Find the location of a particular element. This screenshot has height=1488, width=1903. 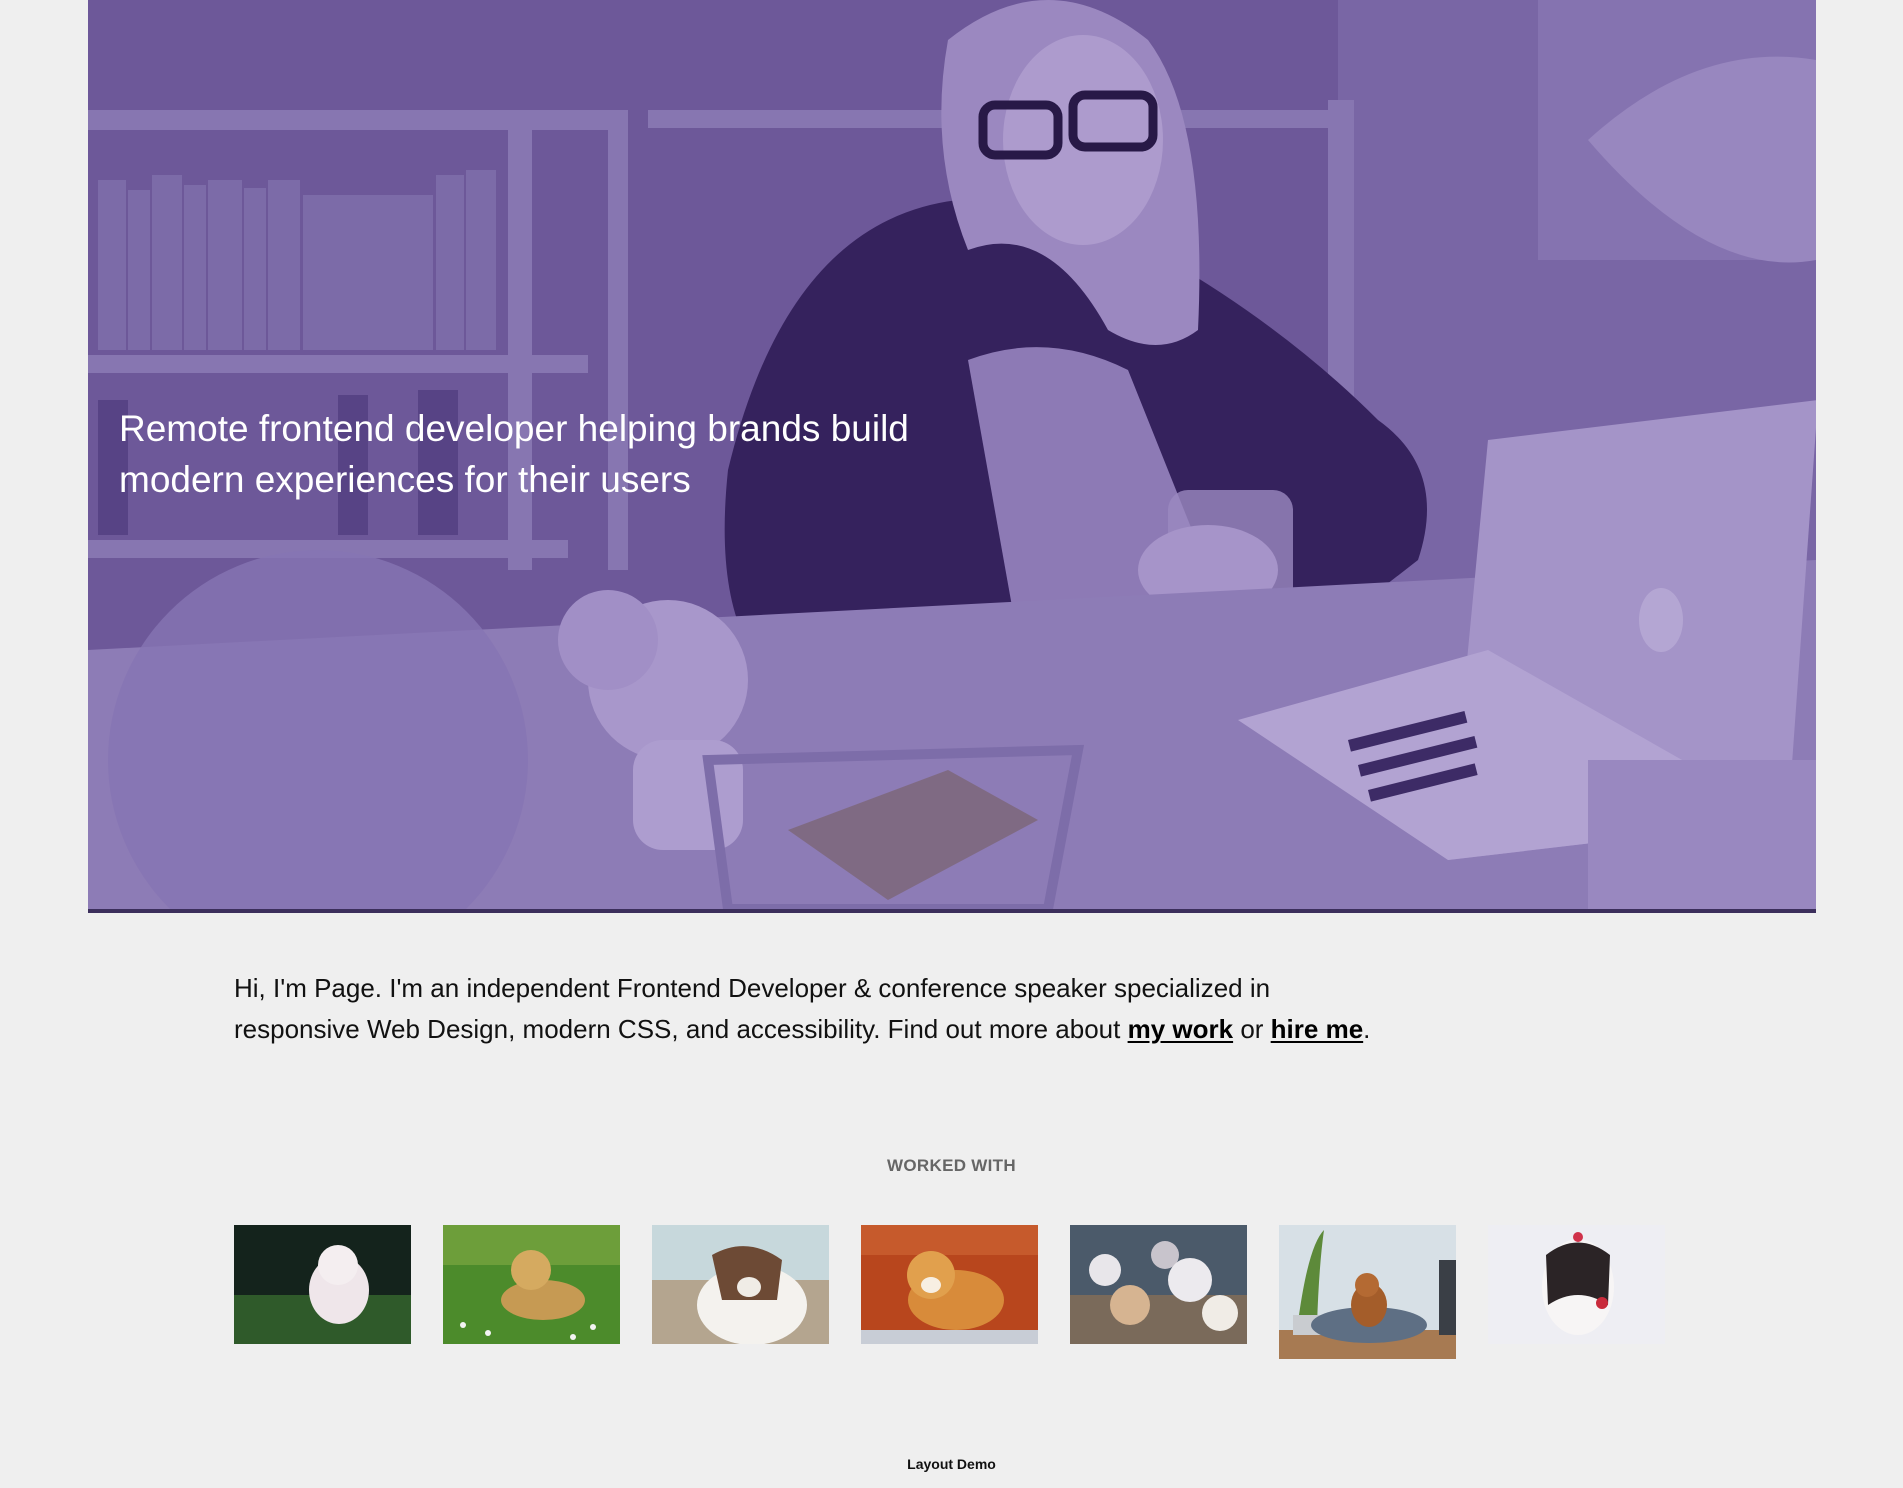

worked-with-gallery is located at coordinates (949, 1292).